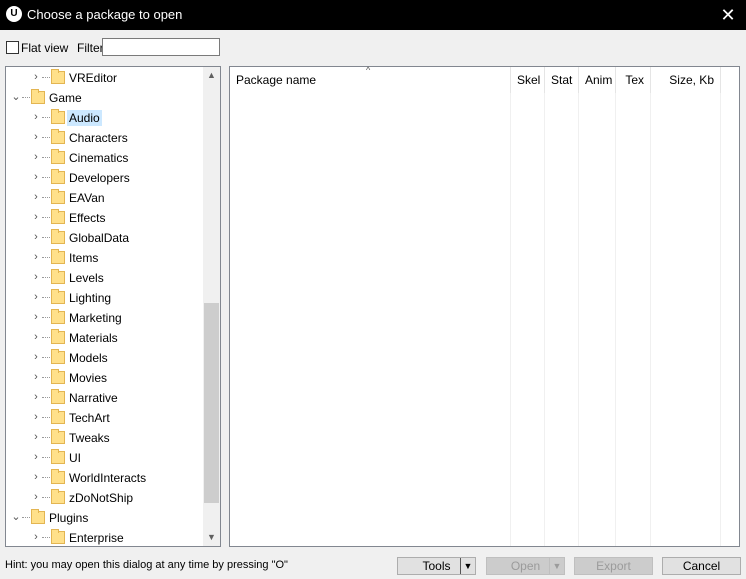 The image size is (746, 579). What do you see at coordinates (88, 358) in the screenshot?
I see `tree-item-label: Models` at bounding box center [88, 358].